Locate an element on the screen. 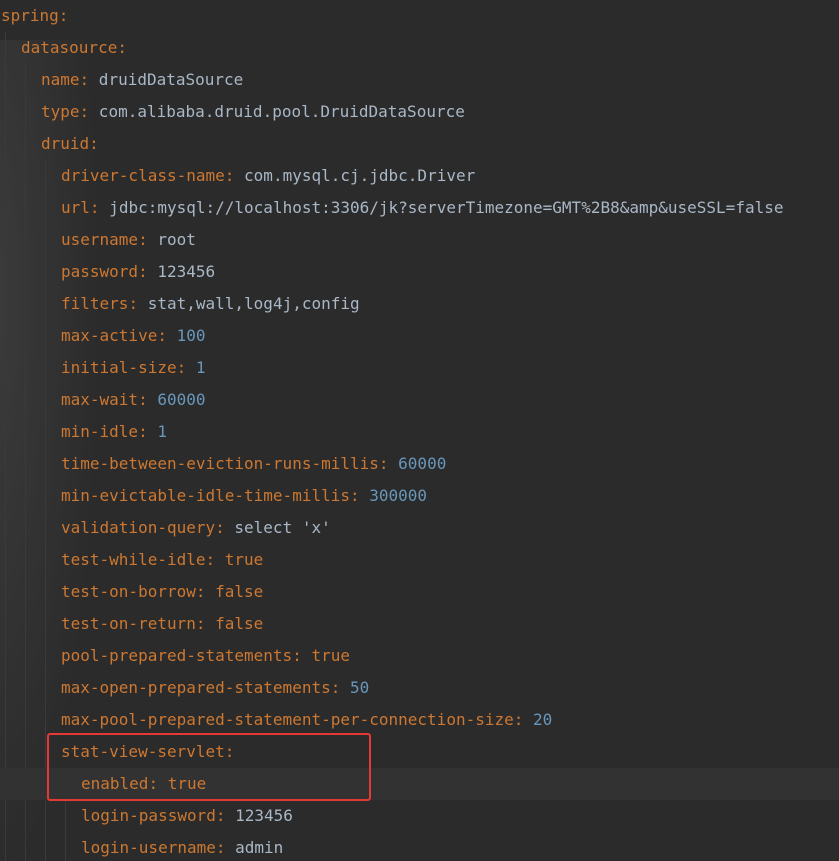 The height and width of the screenshot is (861, 839). code-line: test-on-borrow: false is located at coordinates (131, 592).